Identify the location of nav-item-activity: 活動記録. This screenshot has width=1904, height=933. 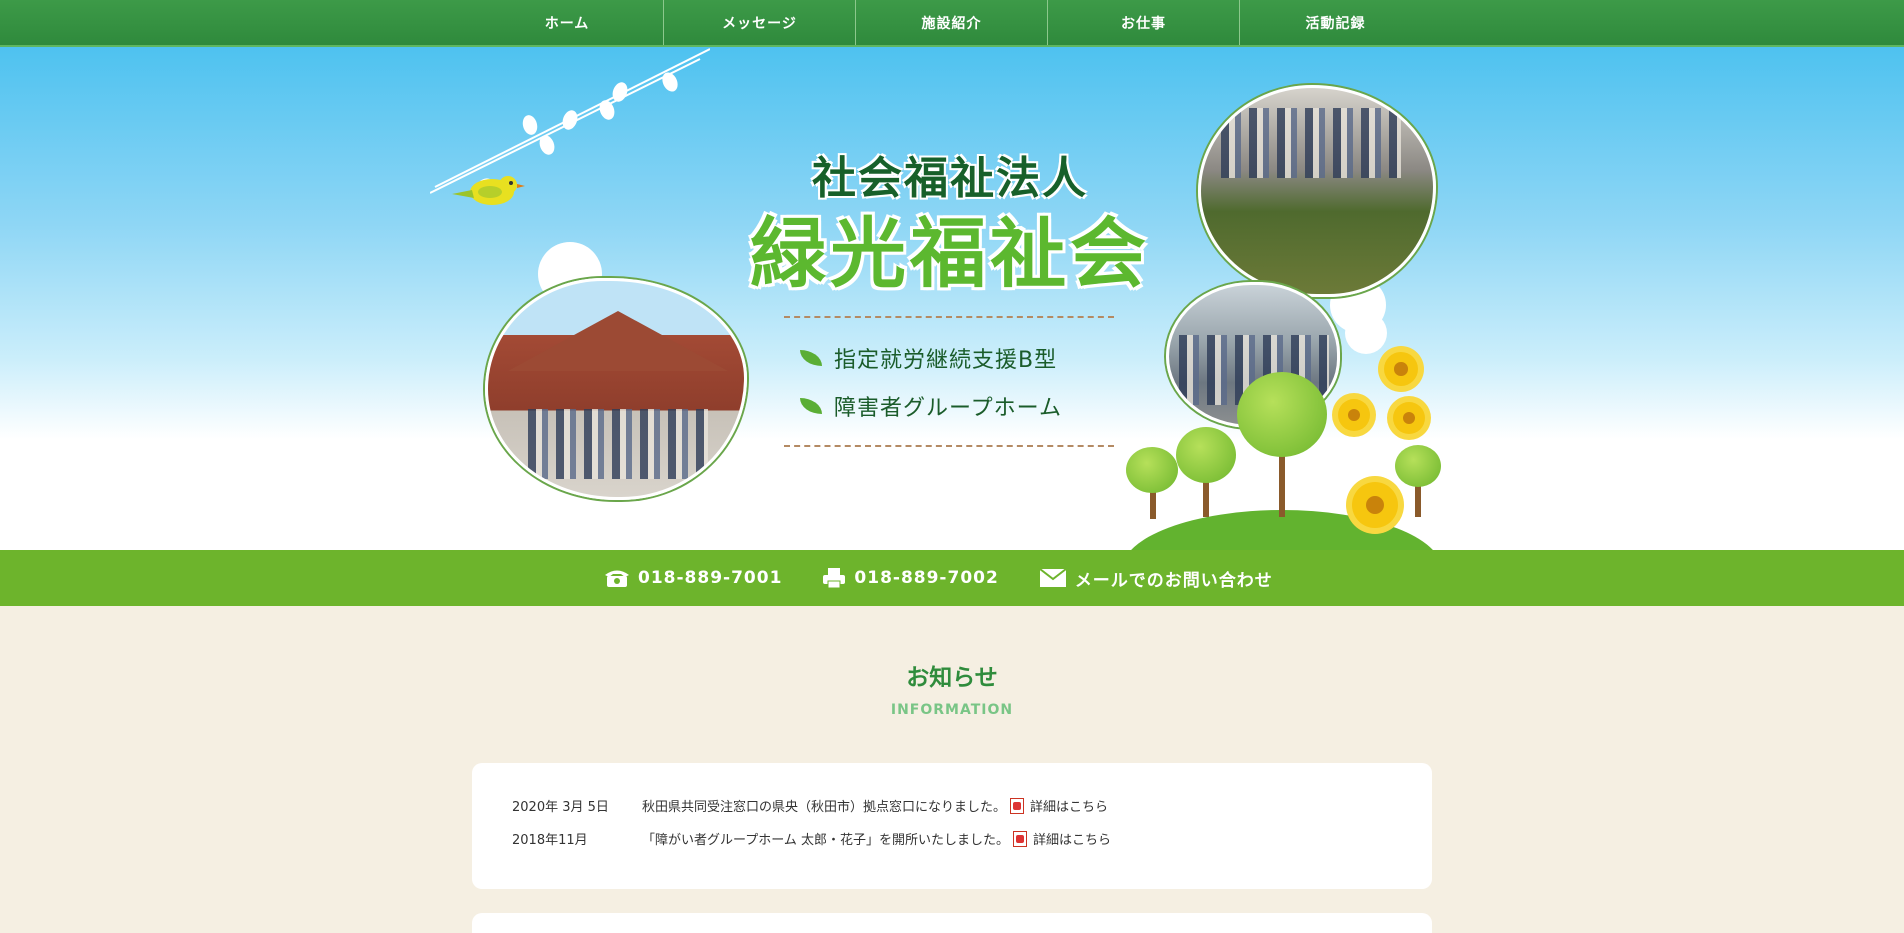
(1335, 22).